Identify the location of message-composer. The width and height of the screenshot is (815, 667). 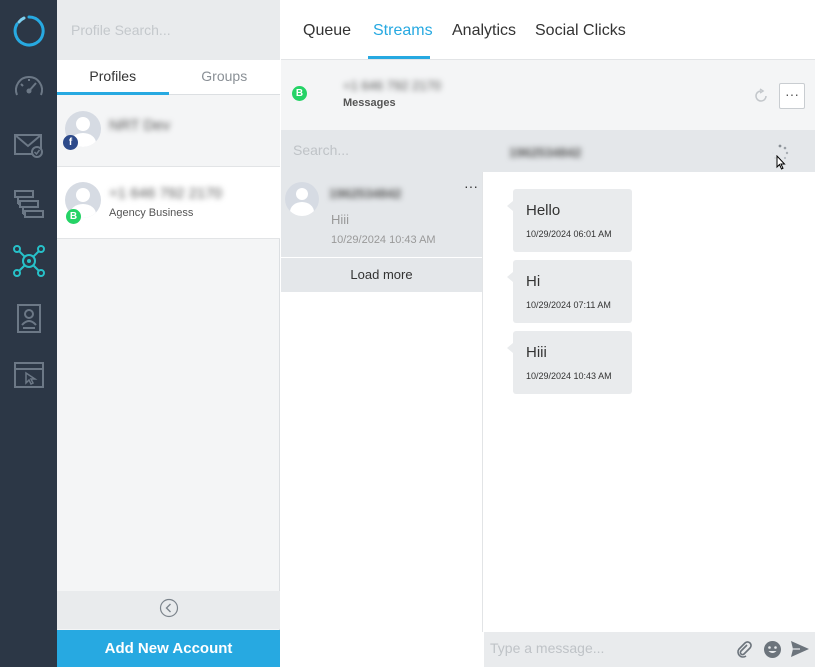
(649, 649).